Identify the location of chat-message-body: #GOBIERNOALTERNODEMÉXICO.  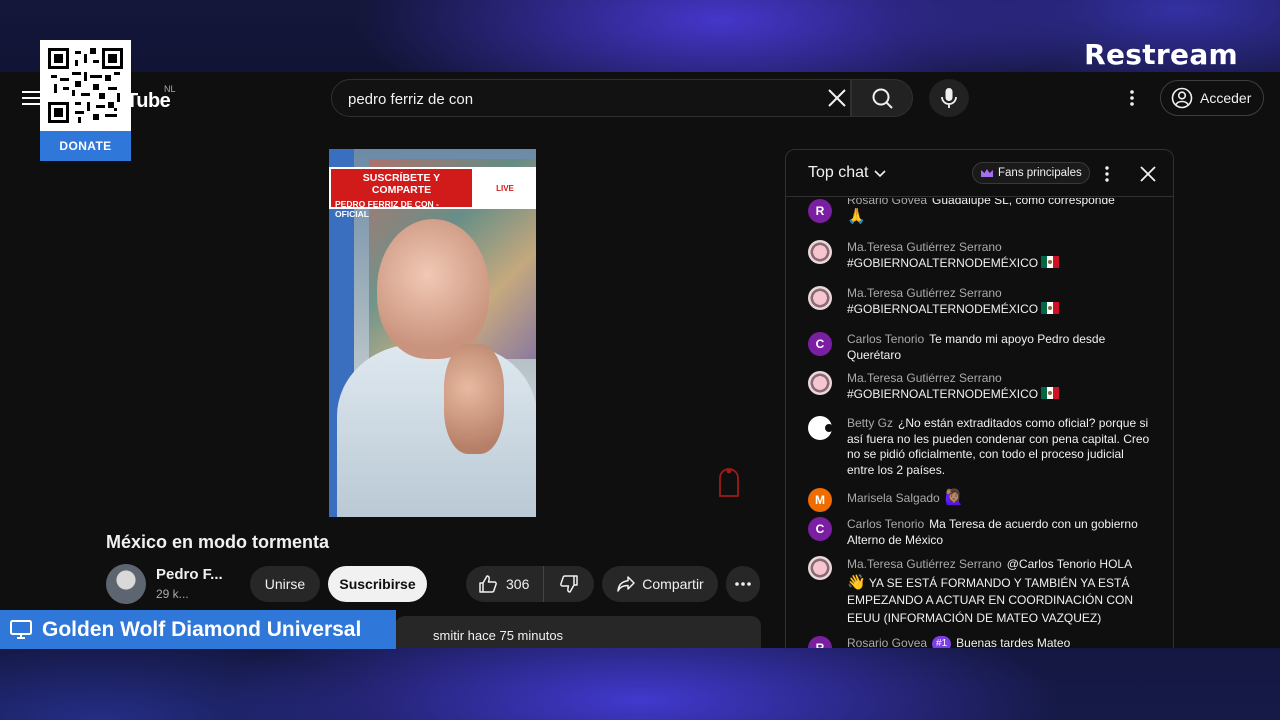
(943, 308).